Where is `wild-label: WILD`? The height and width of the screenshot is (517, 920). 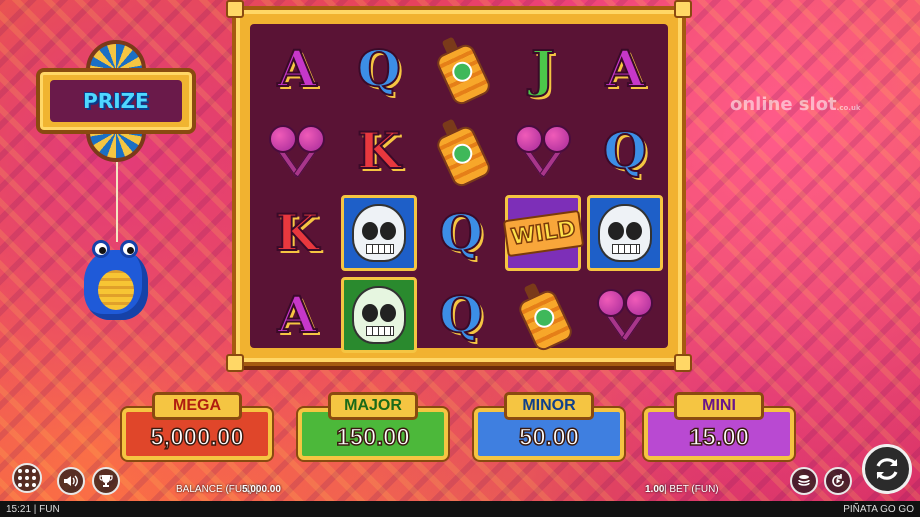
wild-label: WILD is located at coordinates (543, 233).